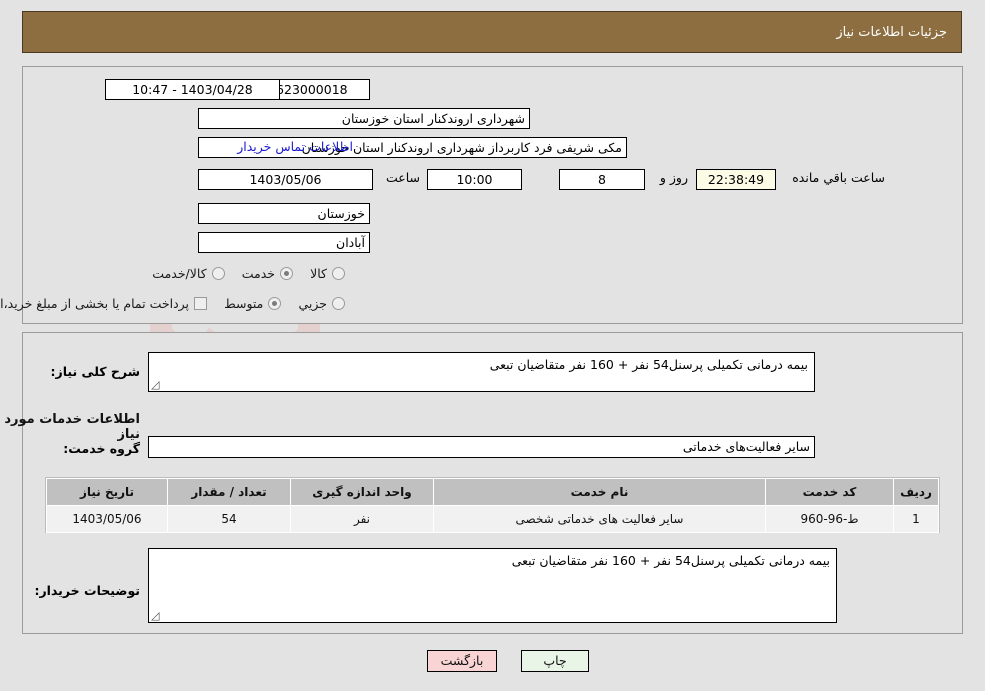  I want to click on deadline-days-value: 8, so click(602, 179).